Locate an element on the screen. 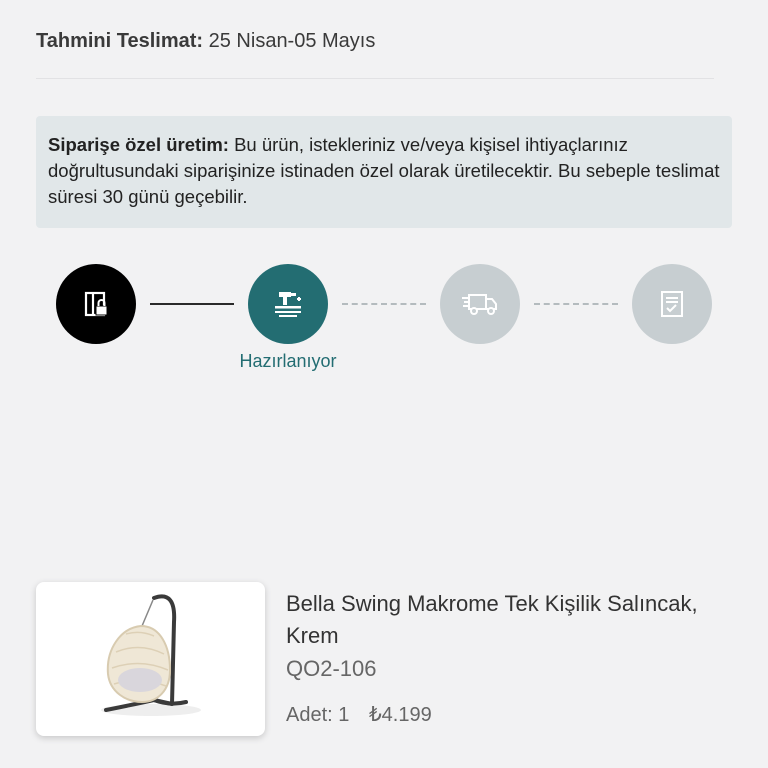 The height and width of the screenshot is (768, 768). product-price: ₺4.199 is located at coordinates (400, 715).